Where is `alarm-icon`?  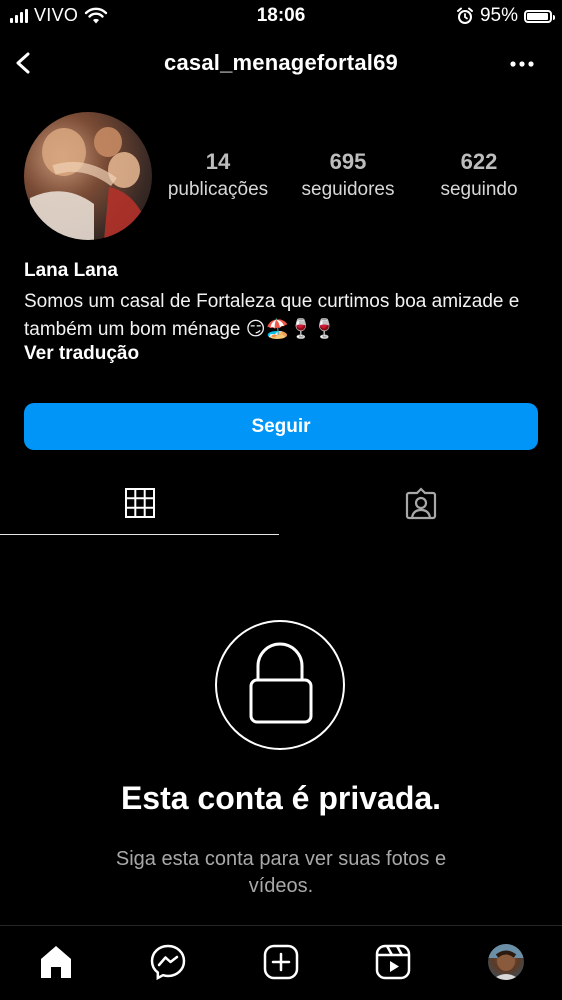
alarm-icon is located at coordinates (464, 15).